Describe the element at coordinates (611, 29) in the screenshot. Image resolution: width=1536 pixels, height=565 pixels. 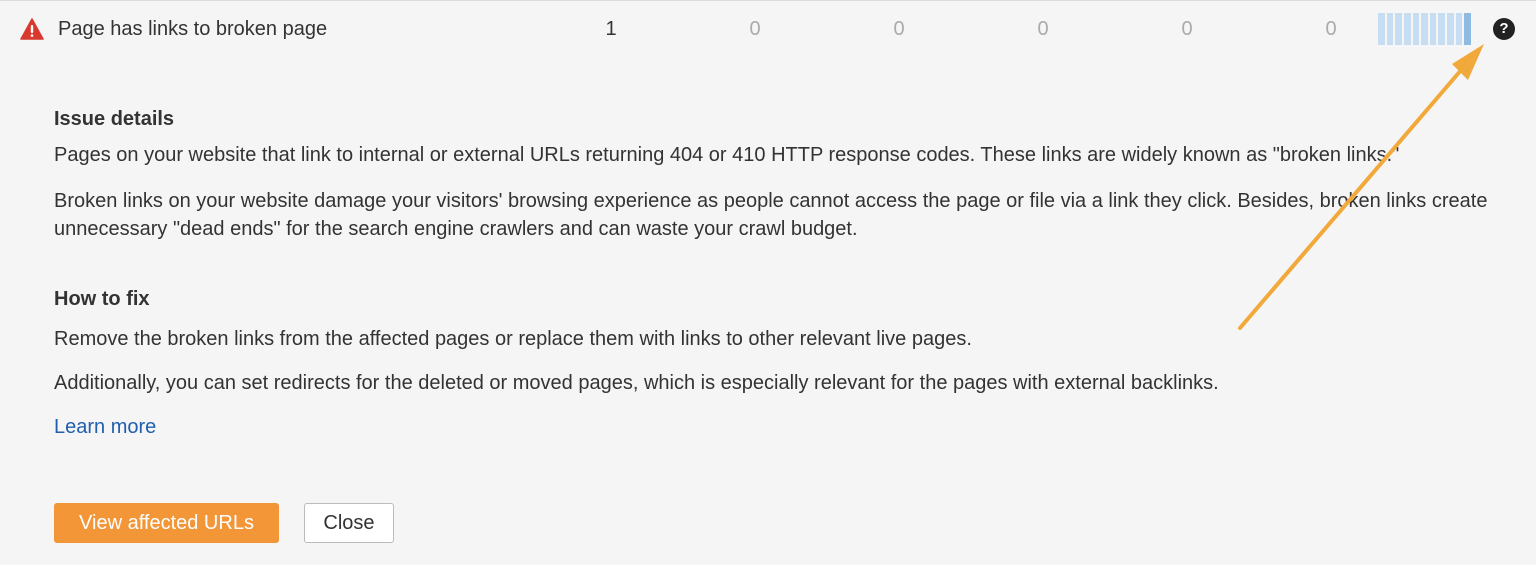
I see `count-cell: 1` at that location.